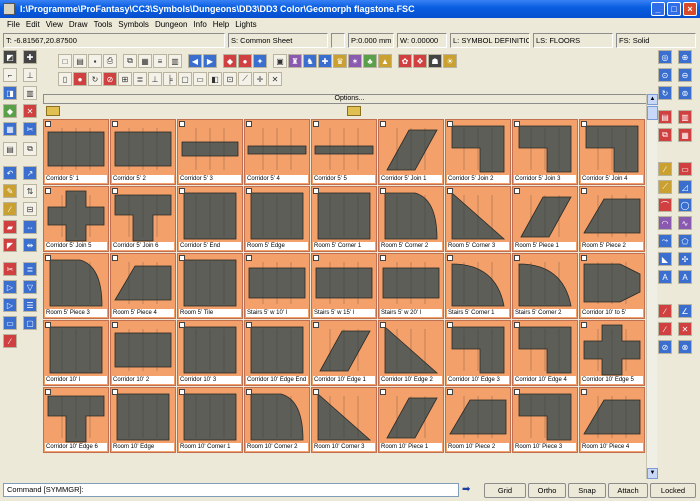  I want to click on layer-field: L: SYMBOL DEFINITIO, so click(490, 40).